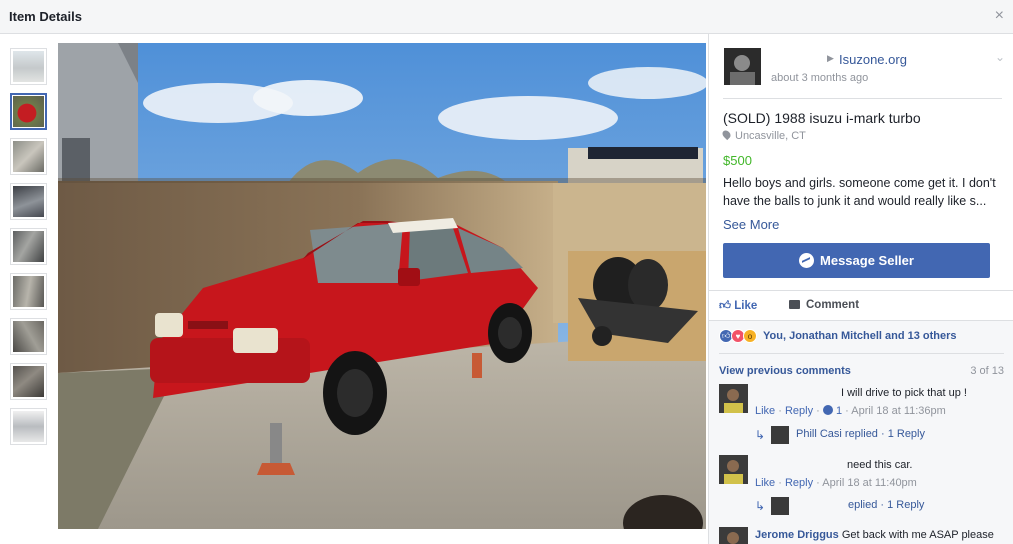 This screenshot has height=544, width=1013. I want to click on divider, so click(862, 98).